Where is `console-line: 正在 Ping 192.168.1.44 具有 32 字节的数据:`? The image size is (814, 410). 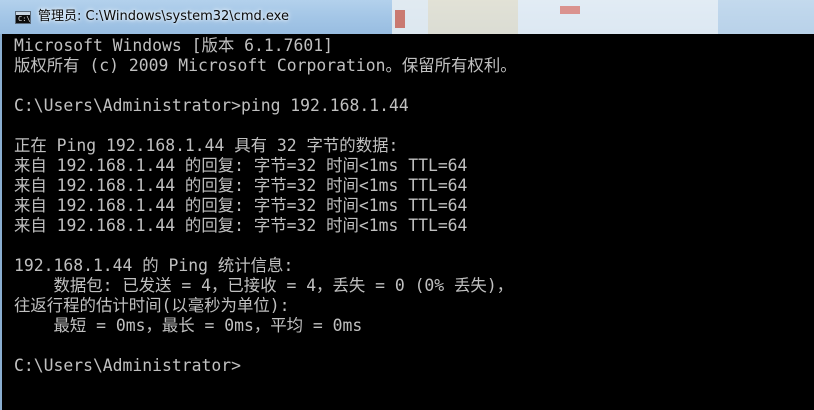
console-line: 正在 Ping 192.168.1.44 具有 32 字节的数据: is located at coordinates (206, 145).